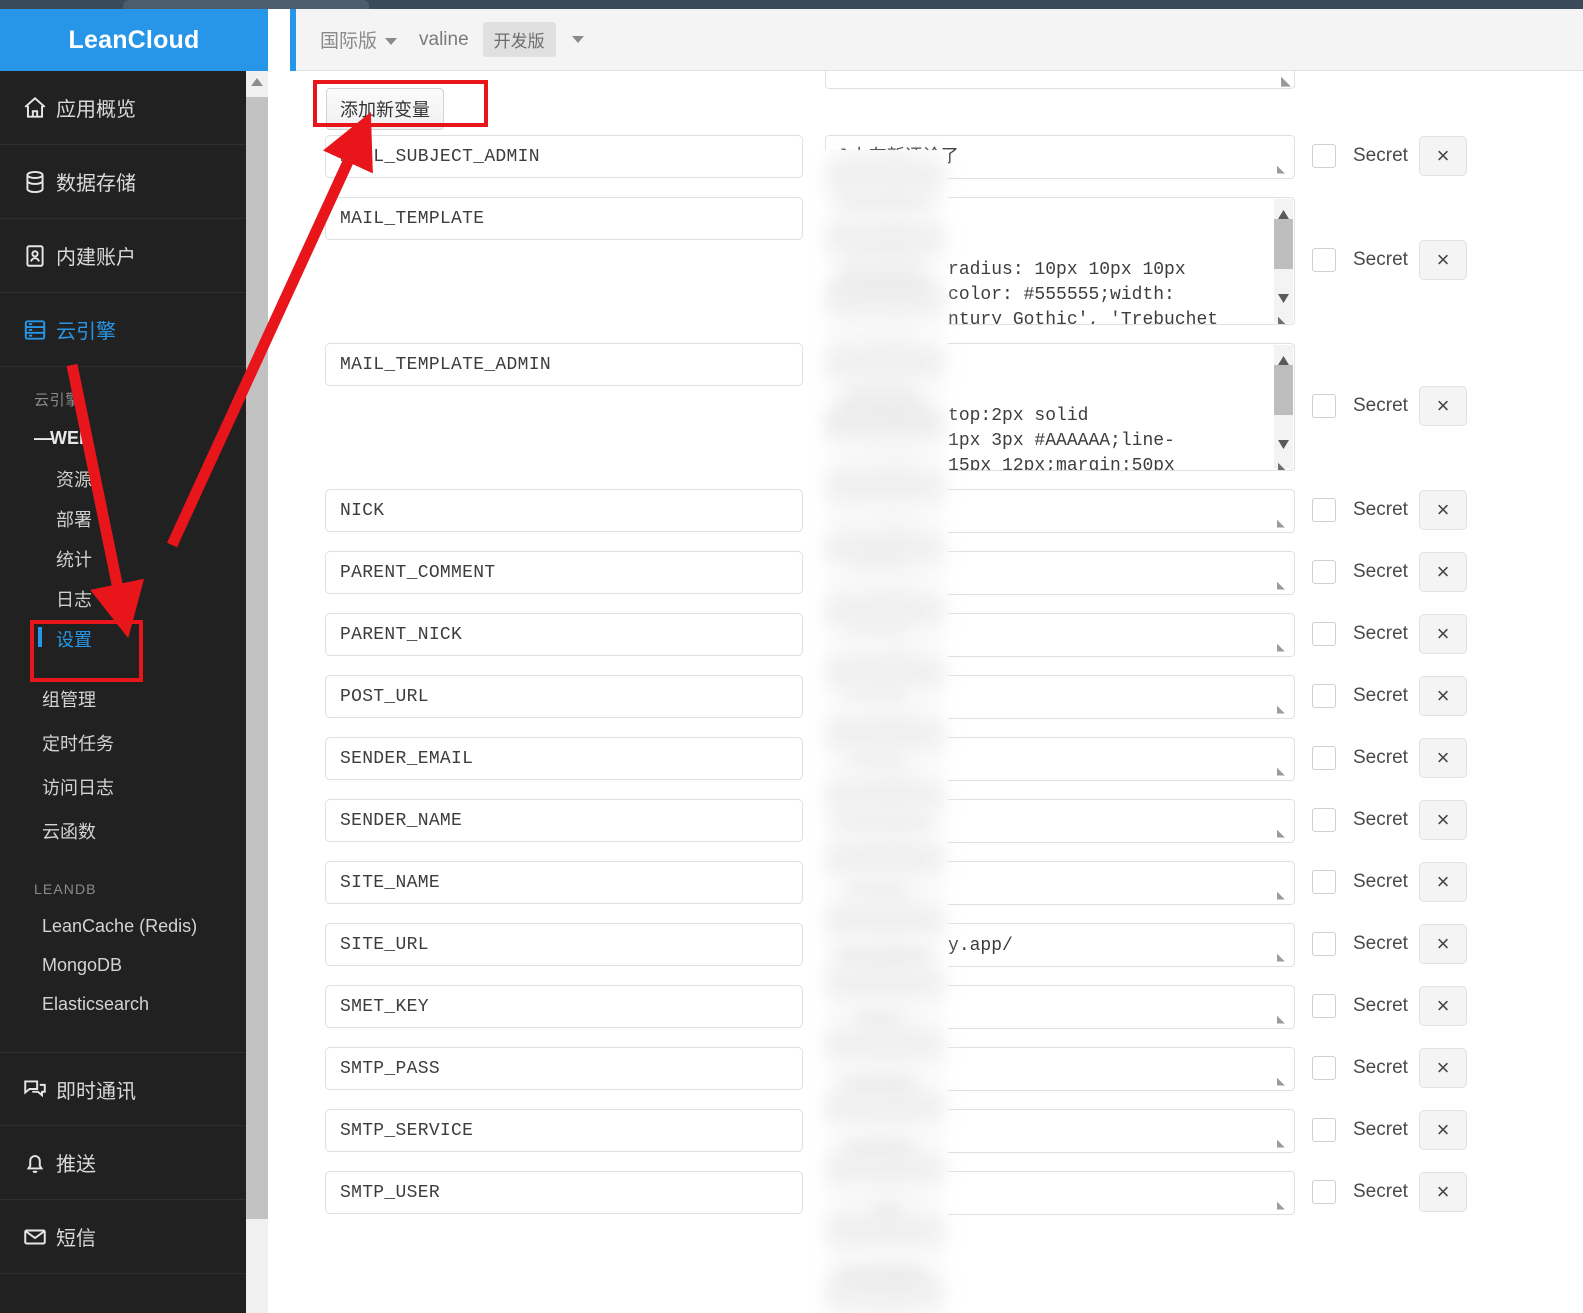  What do you see at coordinates (246, 4) in the screenshot?
I see `browser-tab` at bounding box center [246, 4].